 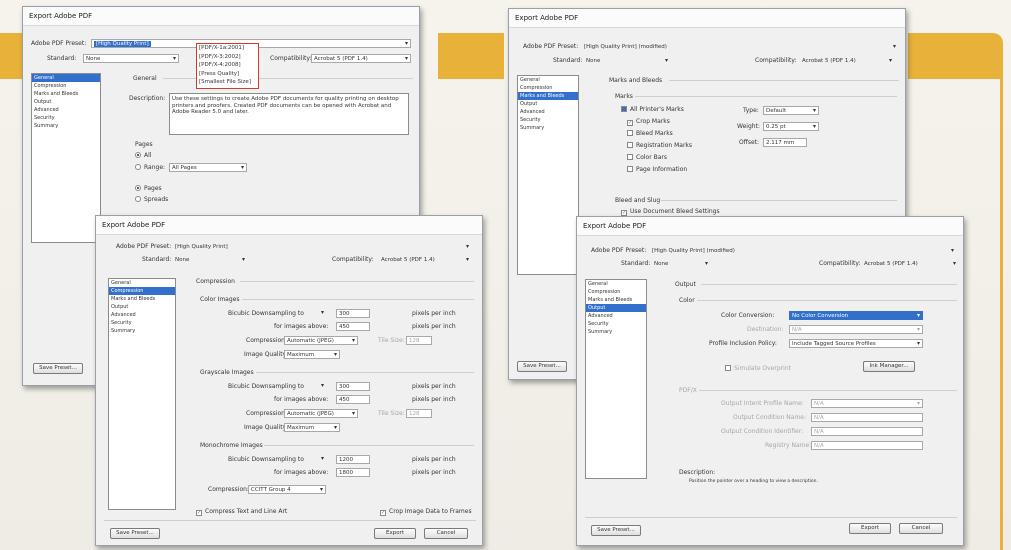 What do you see at coordinates (287, 489) in the screenshot?
I see `compression-select: CCITT Group 4` at bounding box center [287, 489].